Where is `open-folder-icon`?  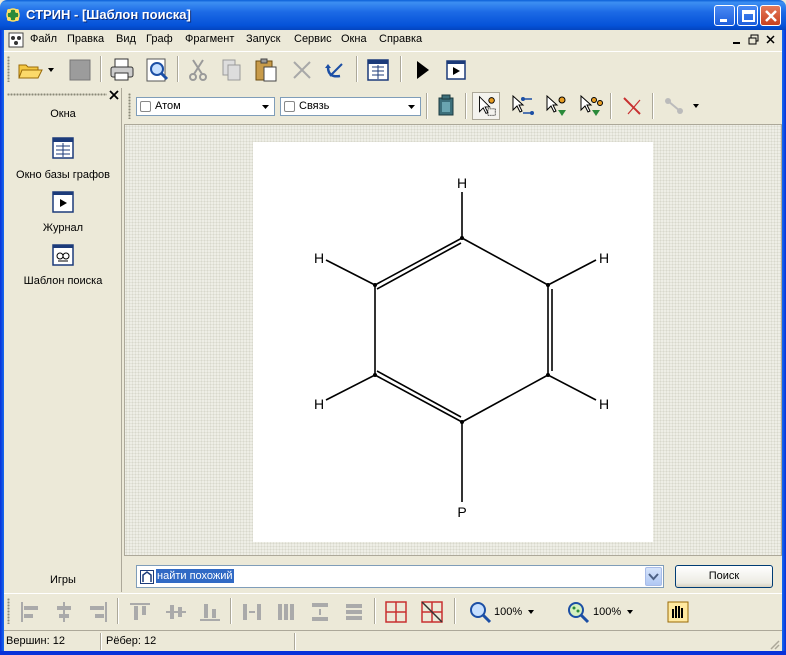
open-folder-icon is located at coordinates (30, 70).